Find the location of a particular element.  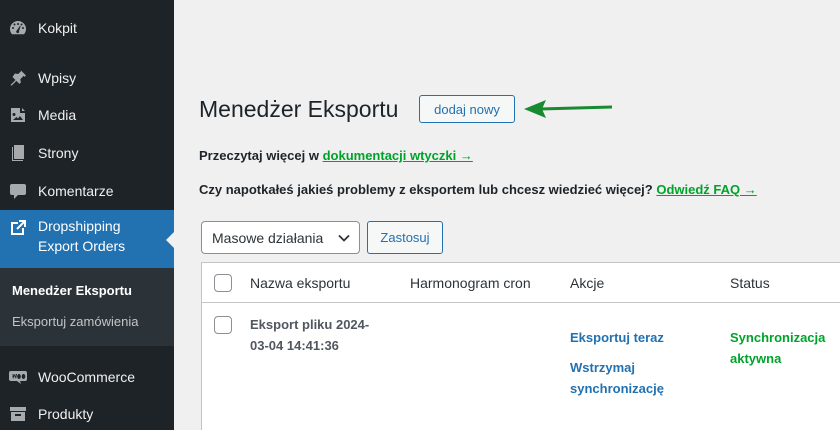

archive-icon is located at coordinates (18, 414).